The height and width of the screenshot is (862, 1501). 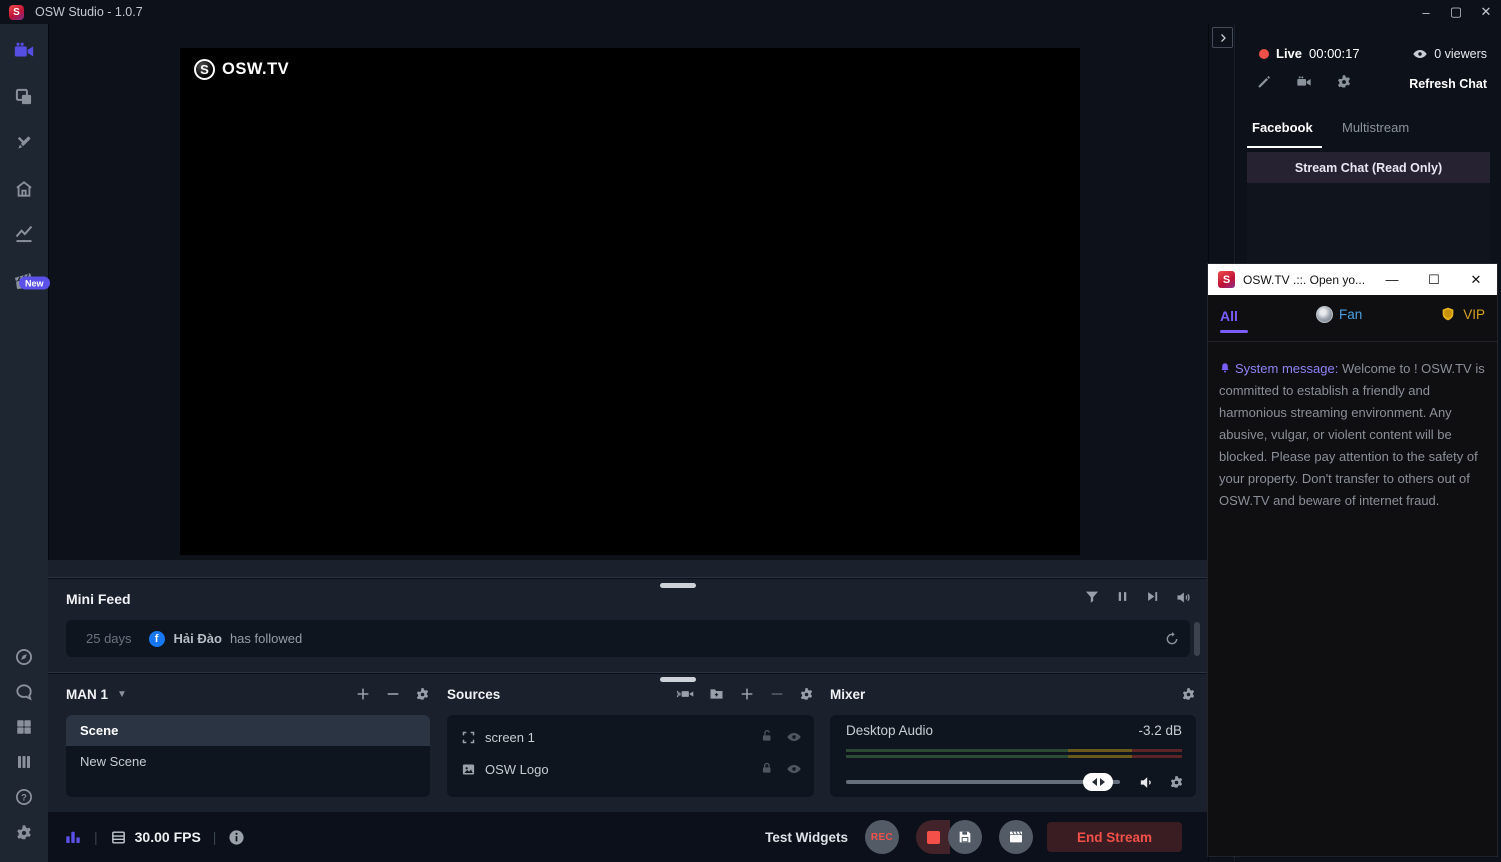 I want to click on popup-title-bar: S OSW.TV .::. Open yo... — ☐ ✕, so click(x=1352, y=279).